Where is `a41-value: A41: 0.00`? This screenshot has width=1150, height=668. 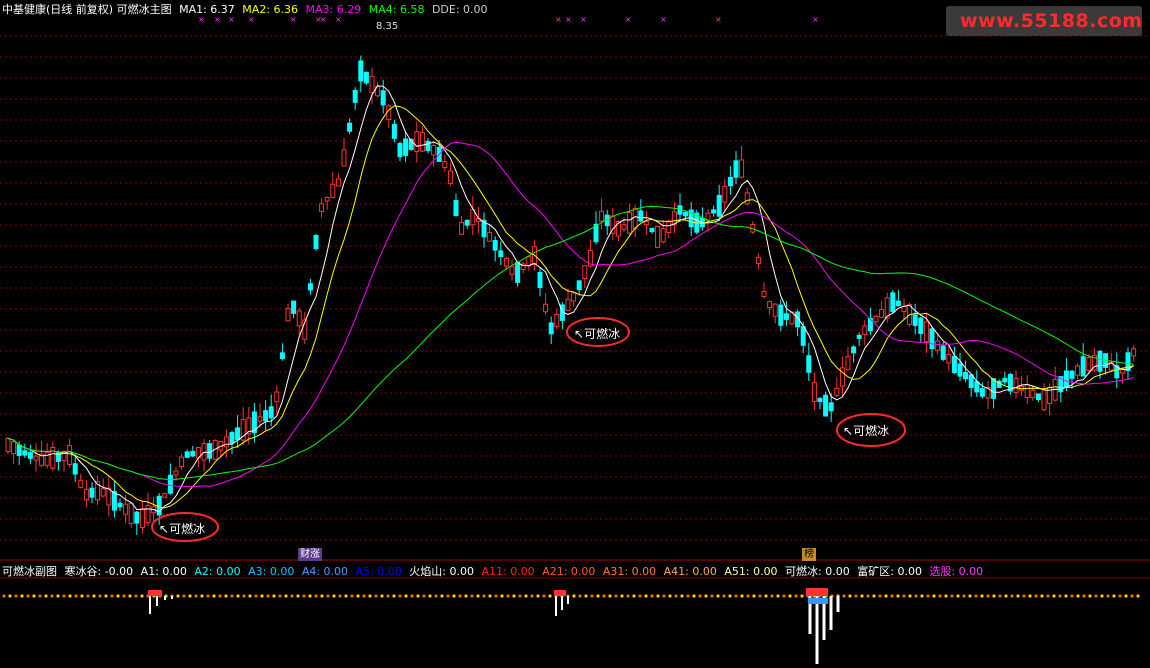
a41-value: A41: 0.00 is located at coordinates (690, 571).